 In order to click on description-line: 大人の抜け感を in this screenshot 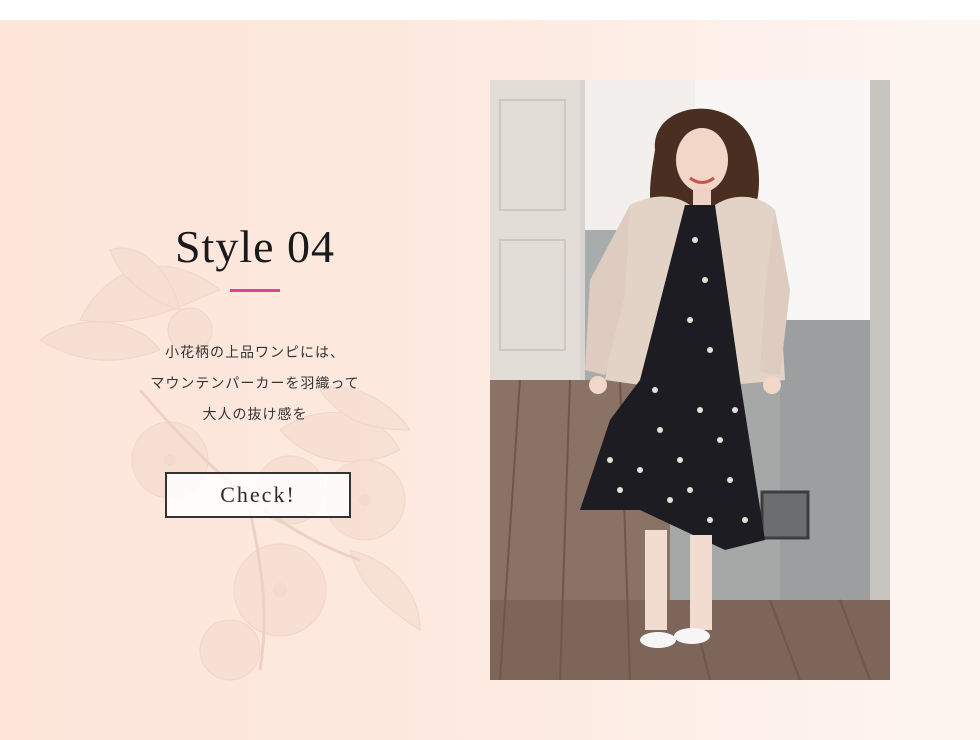, I will do `click(255, 415)`.